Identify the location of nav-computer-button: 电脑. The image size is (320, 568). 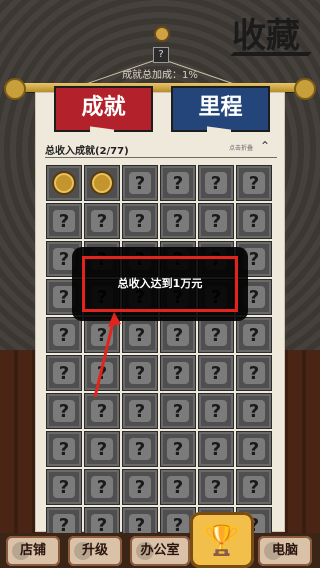
(285, 551).